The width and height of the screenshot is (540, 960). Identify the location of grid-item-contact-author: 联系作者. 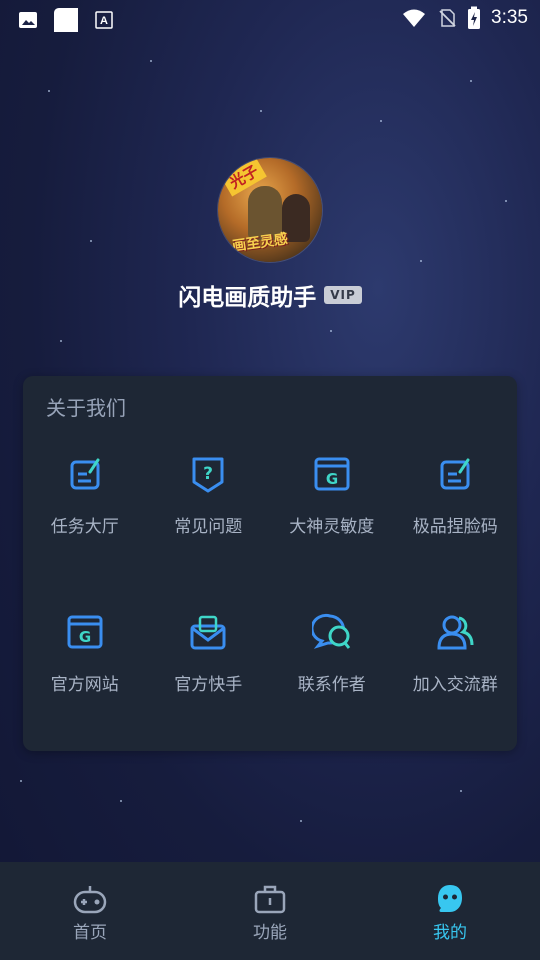
(332, 691).